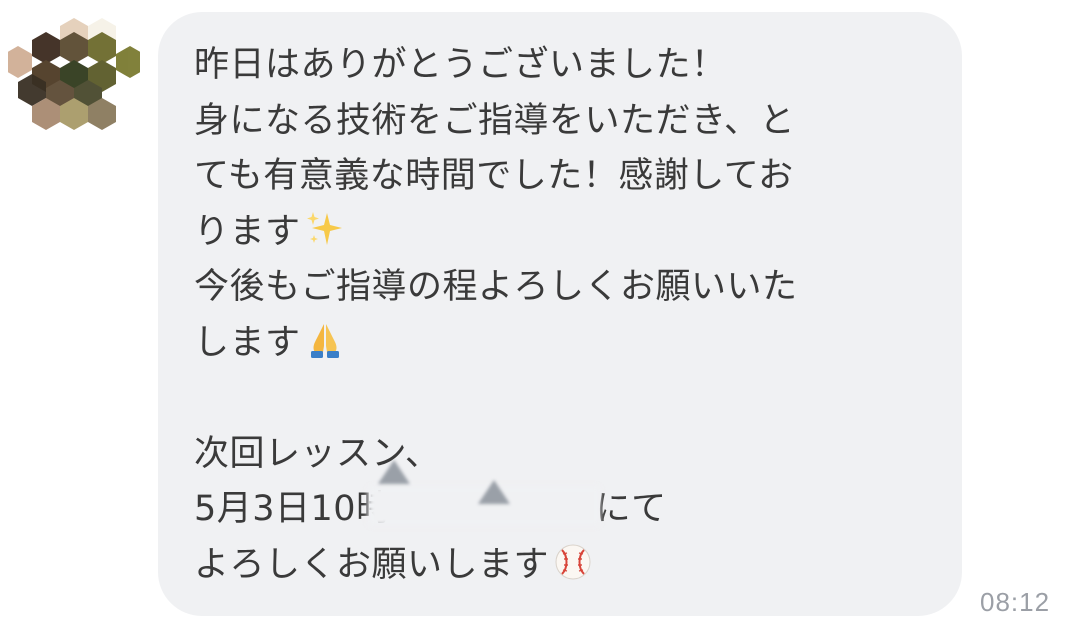 Image resolution: width=1080 pixels, height=635 pixels. What do you see at coordinates (564, 233) in the screenshot?
I see `message-line-with-emoji: ります` at bounding box center [564, 233].